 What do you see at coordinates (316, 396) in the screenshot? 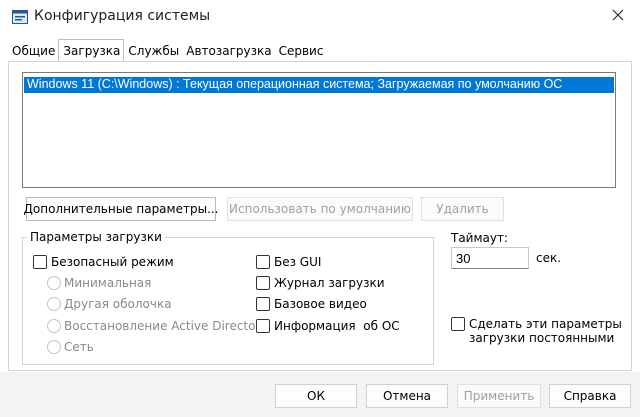
I see `ok-button: ОК` at bounding box center [316, 396].